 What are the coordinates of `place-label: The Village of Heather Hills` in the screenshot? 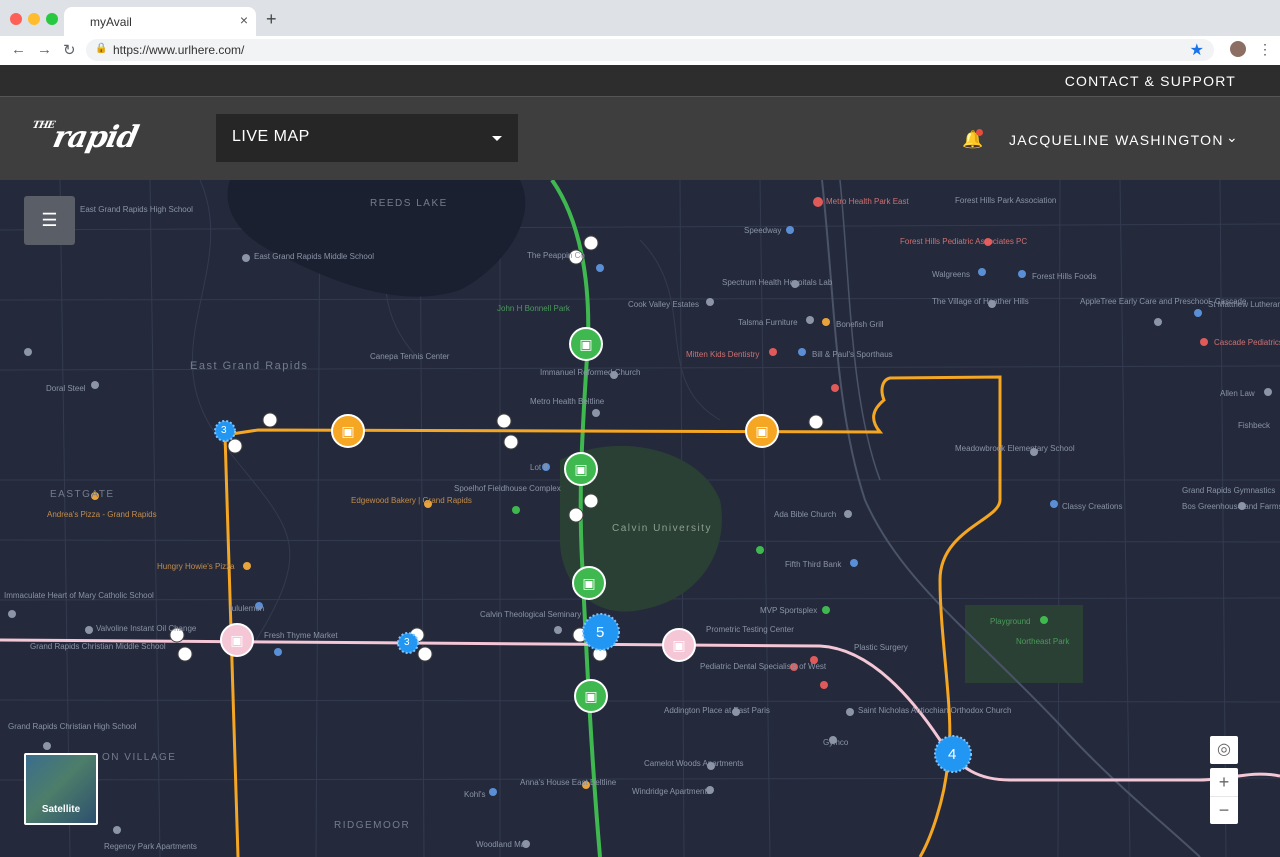 It's located at (980, 301).